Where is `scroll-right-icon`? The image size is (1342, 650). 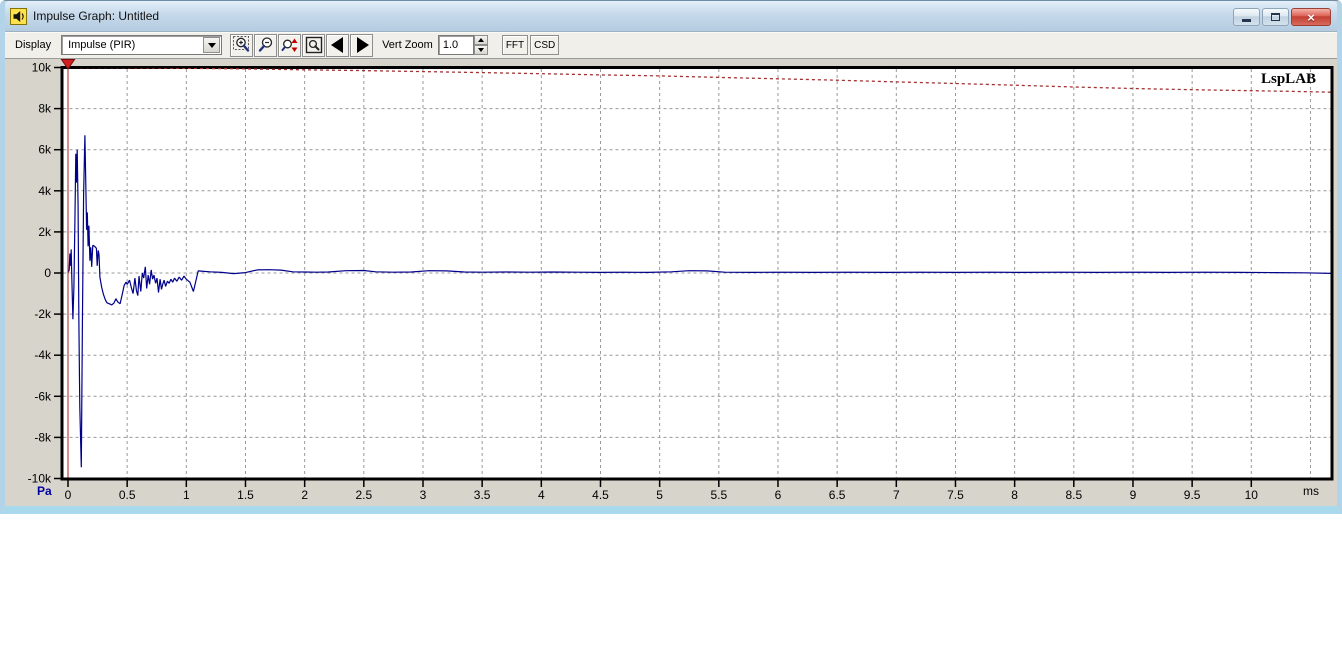 scroll-right-icon is located at coordinates (362, 45).